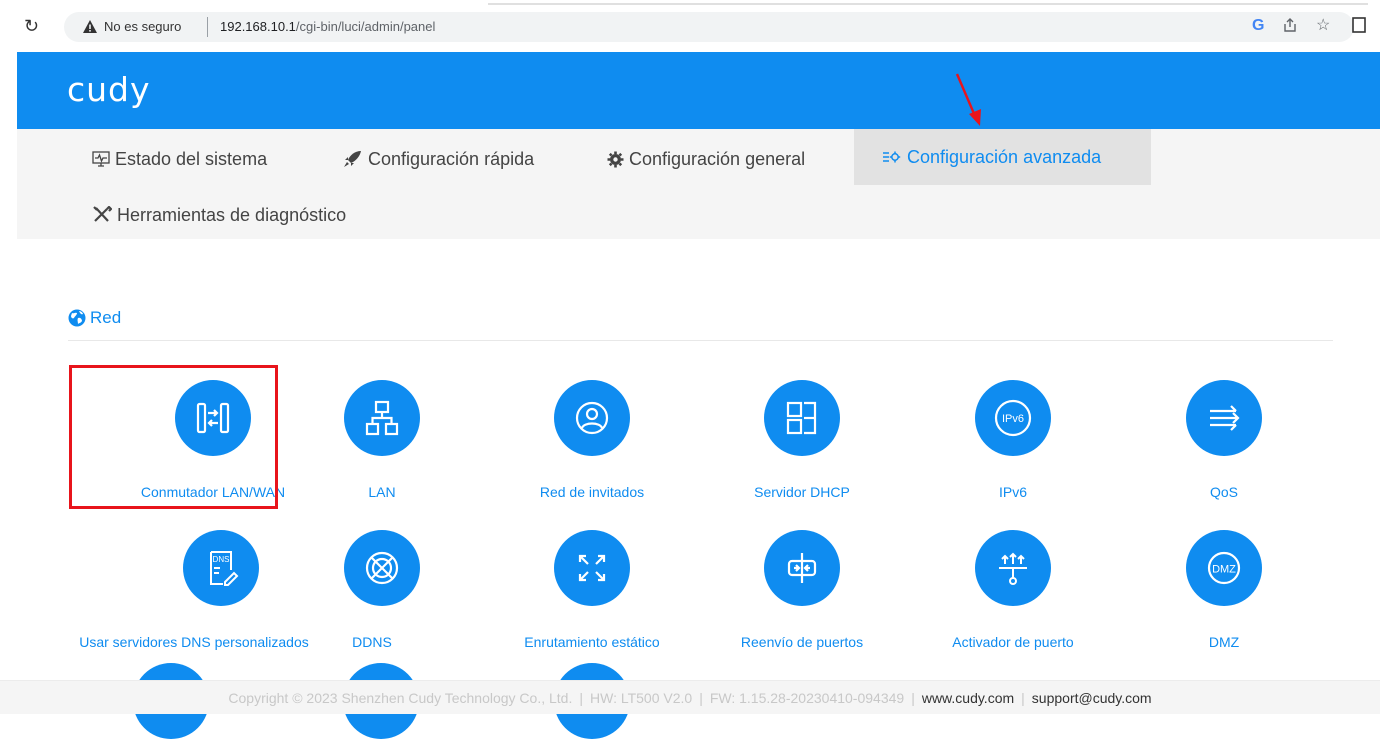 This screenshot has height=739, width=1380. I want to click on url-host: 192.168.10.1, so click(258, 26).